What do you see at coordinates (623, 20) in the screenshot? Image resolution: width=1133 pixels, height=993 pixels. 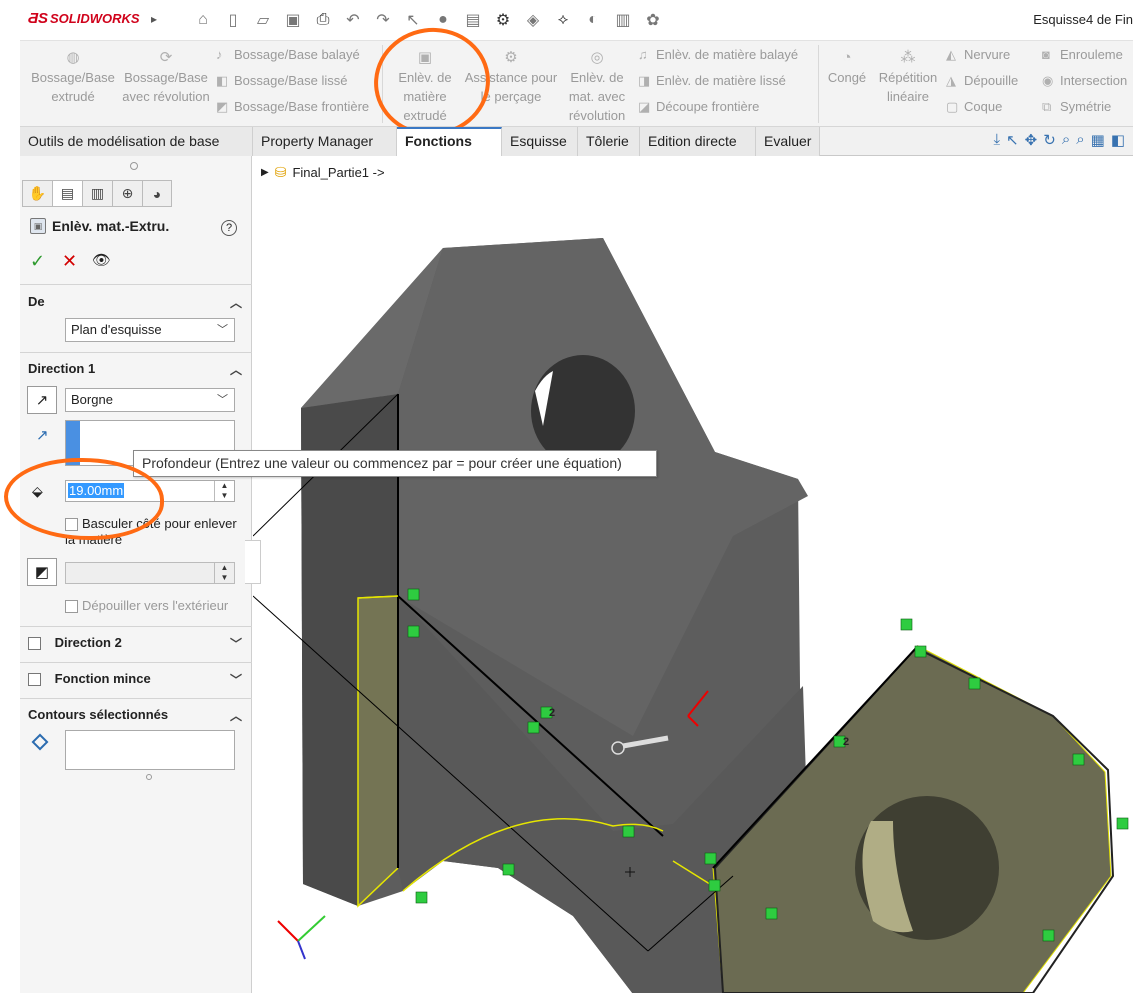 I see `book-icon: ▥` at bounding box center [623, 20].